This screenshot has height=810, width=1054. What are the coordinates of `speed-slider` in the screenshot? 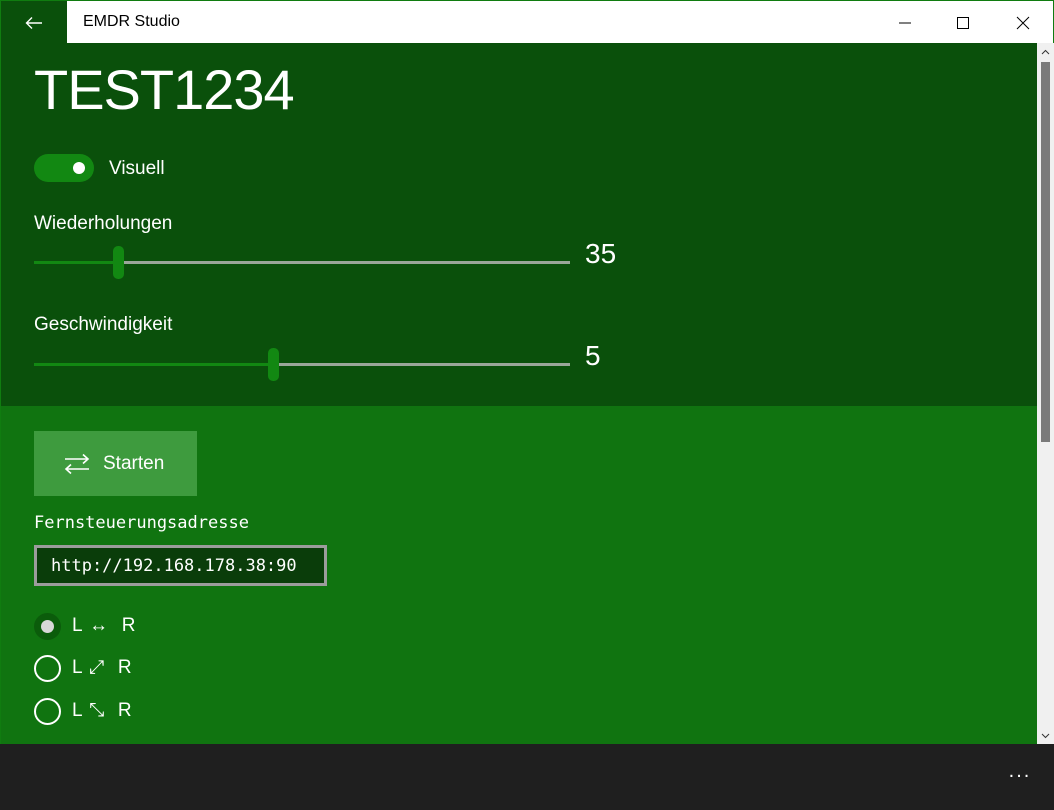 It's located at (302, 364).